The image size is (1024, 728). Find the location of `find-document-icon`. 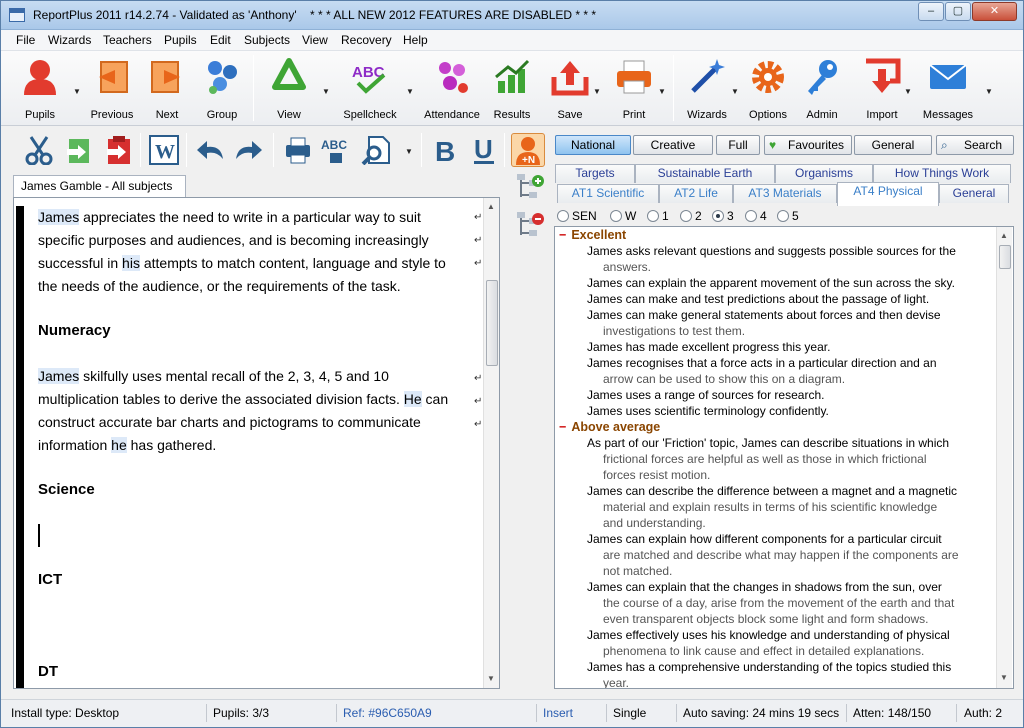

find-document-icon is located at coordinates (376, 150).